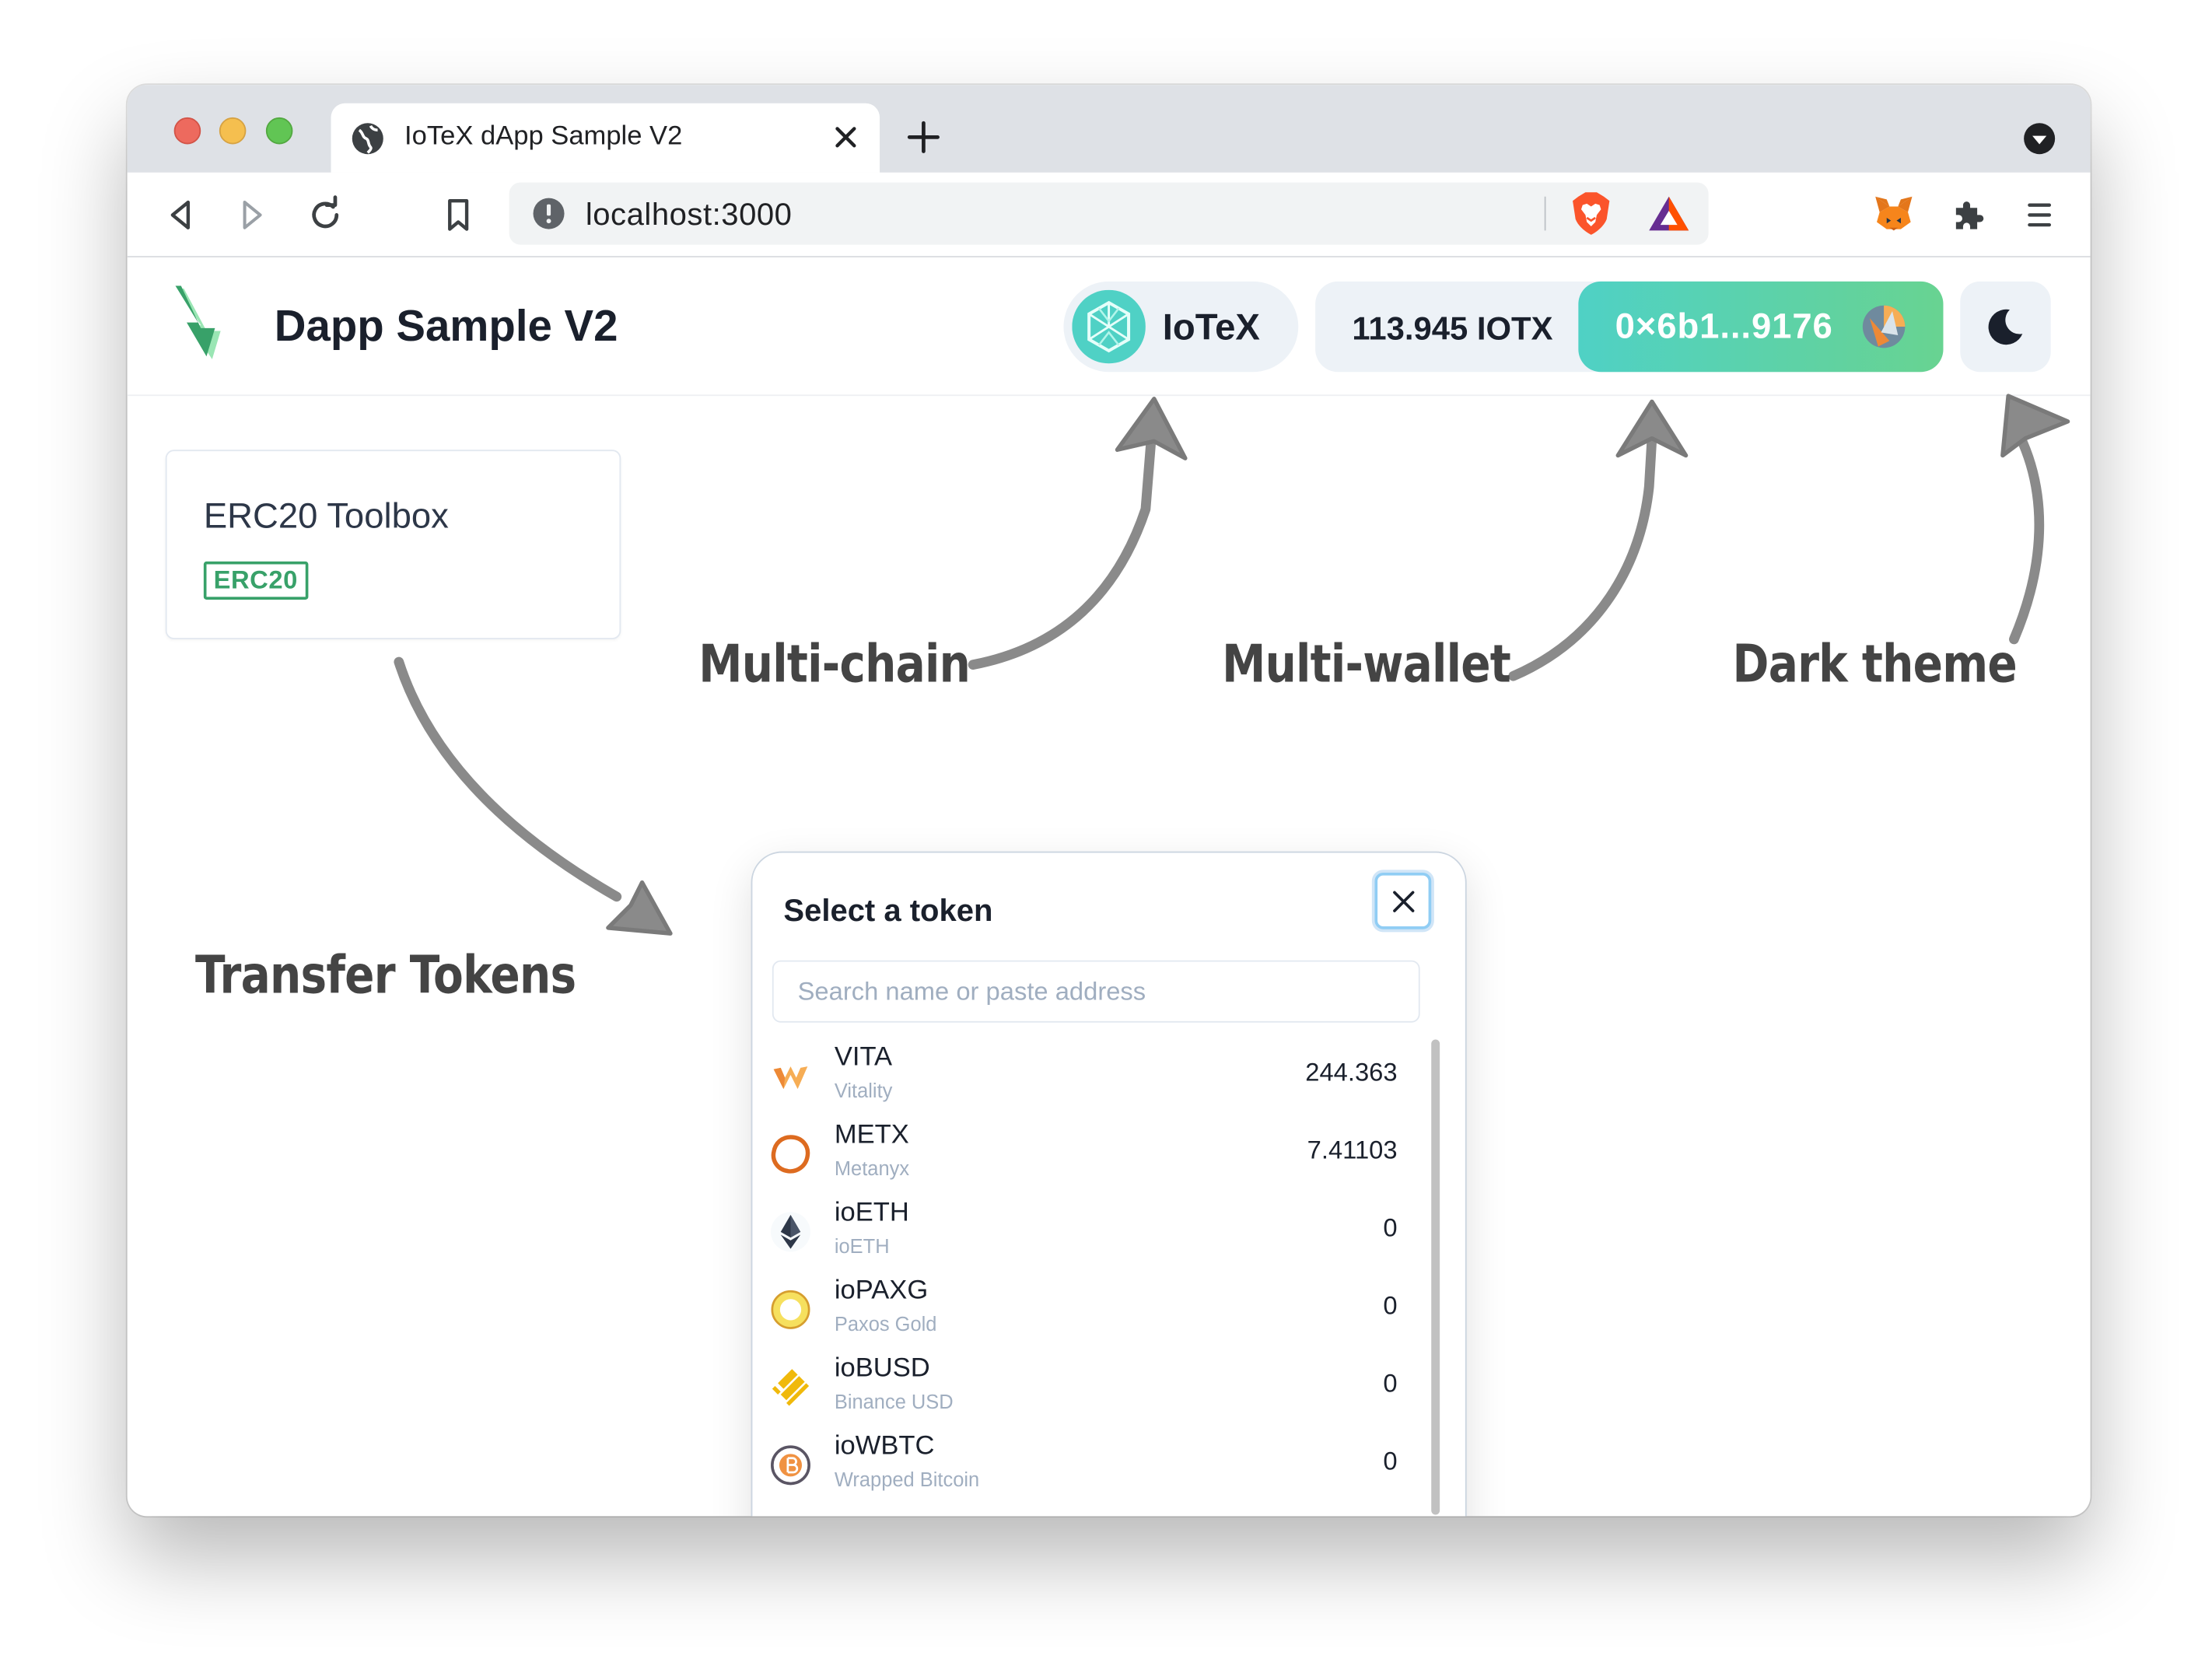 The height and width of the screenshot is (1680, 2212). Describe the element at coordinates (2039, 138) in the screenshot. I see `tab-search-icon` at that location.